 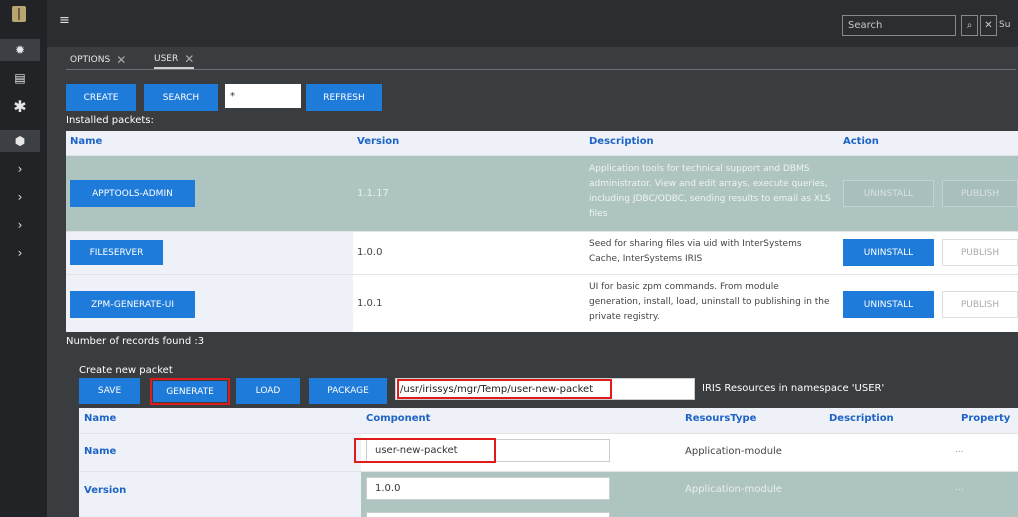 What do you see at coordinates (263, 96) in the screenshot?
I see `mask-input` at bounding box center [263, 96].